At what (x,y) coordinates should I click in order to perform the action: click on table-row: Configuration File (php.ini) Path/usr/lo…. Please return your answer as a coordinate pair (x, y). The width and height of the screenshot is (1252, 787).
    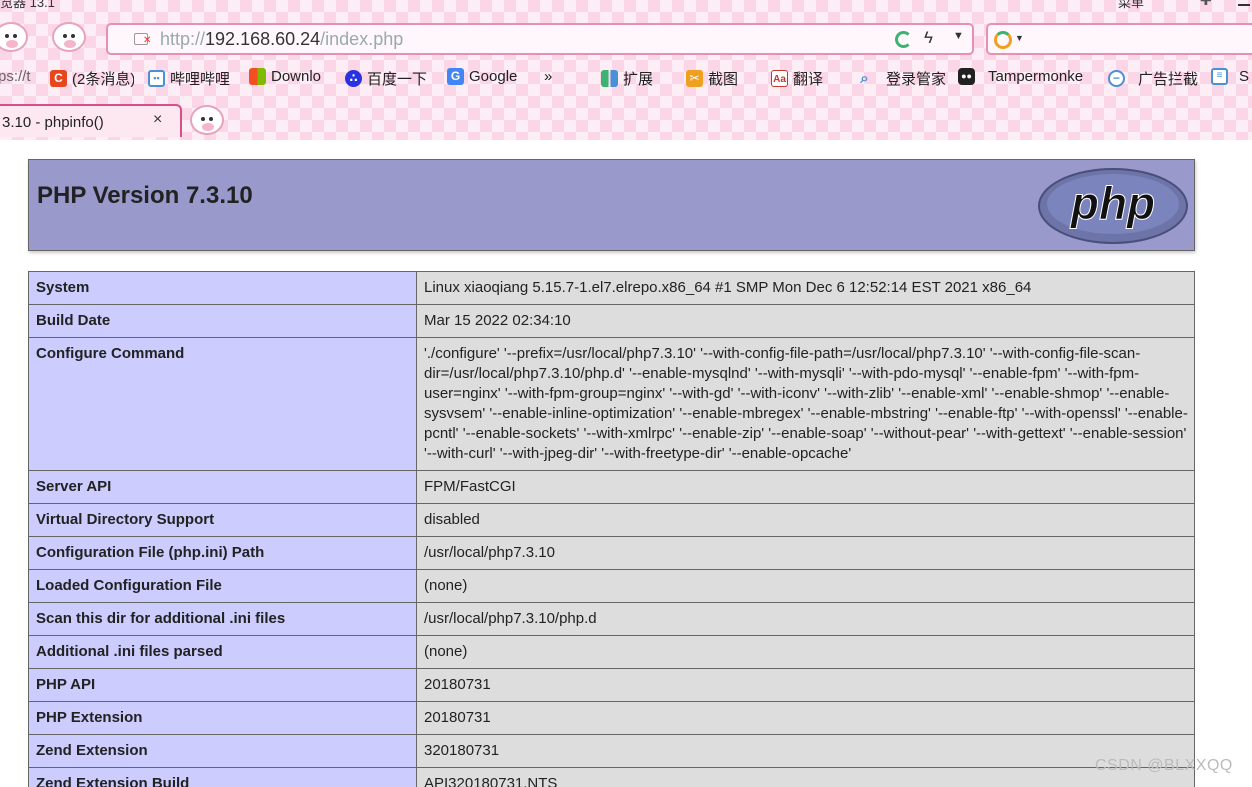
    Looking at the image, I should click on (611, 553).